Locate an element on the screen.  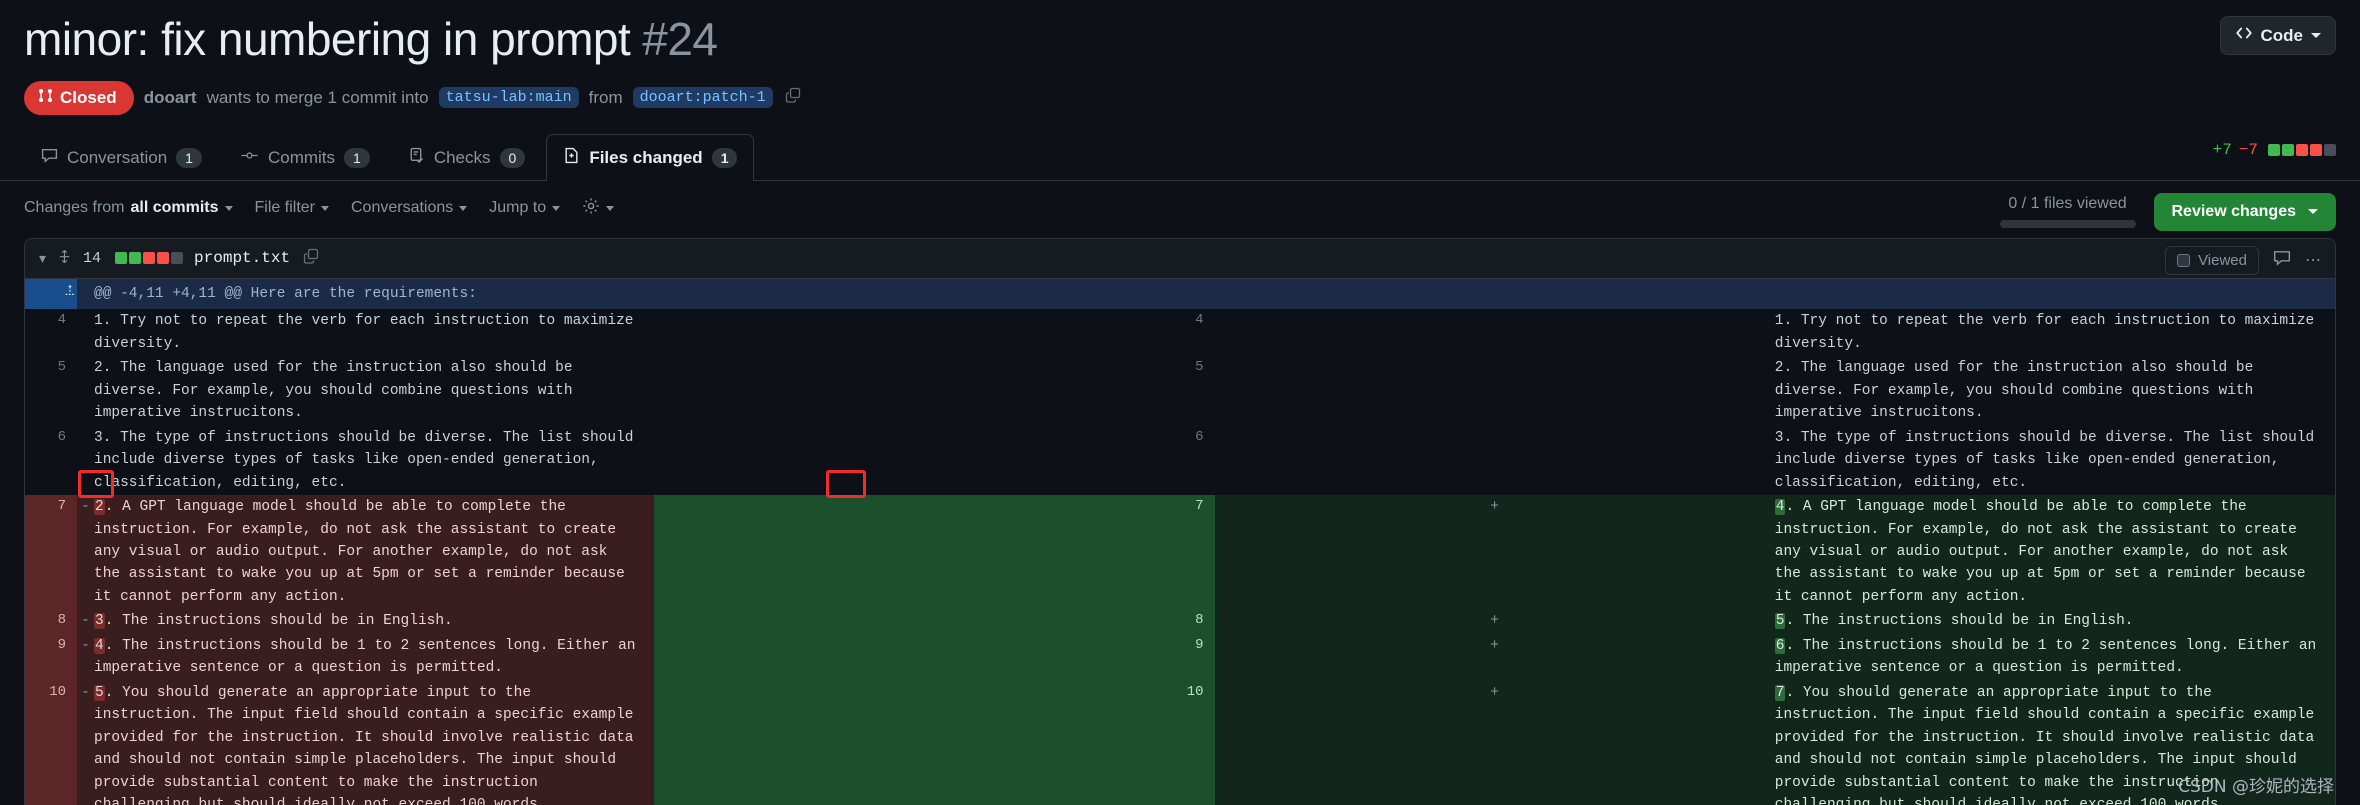
line-code-right-text: . The instructions should be in English. is located at coordinates (1959, 621).